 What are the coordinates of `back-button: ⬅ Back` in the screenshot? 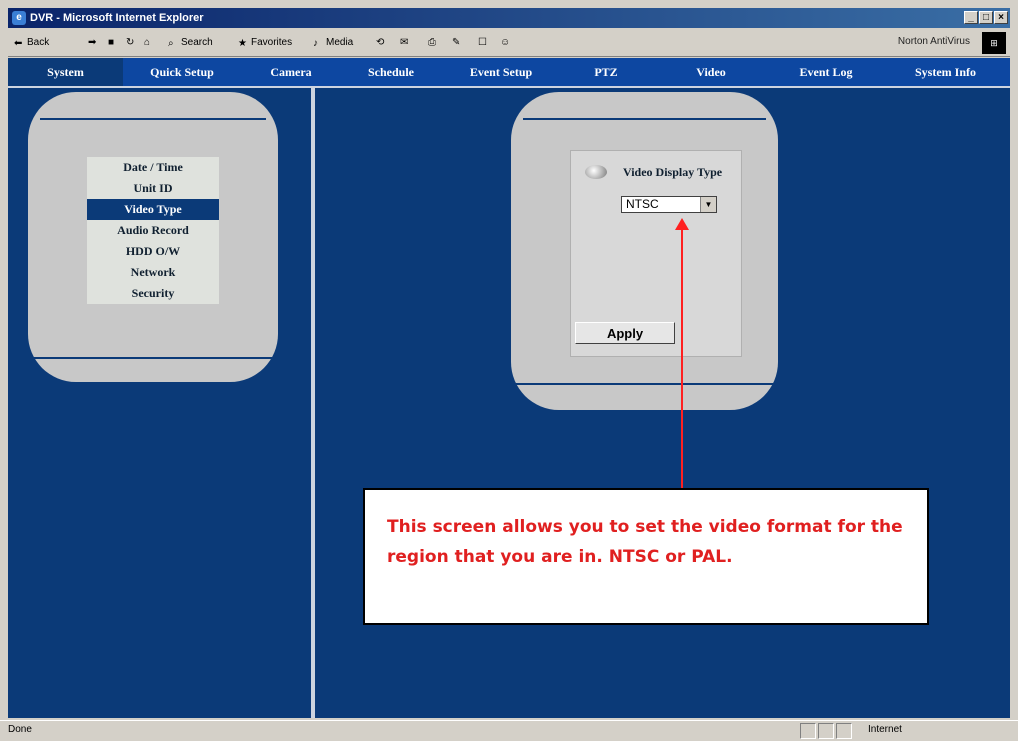 It's located at (31, 43).